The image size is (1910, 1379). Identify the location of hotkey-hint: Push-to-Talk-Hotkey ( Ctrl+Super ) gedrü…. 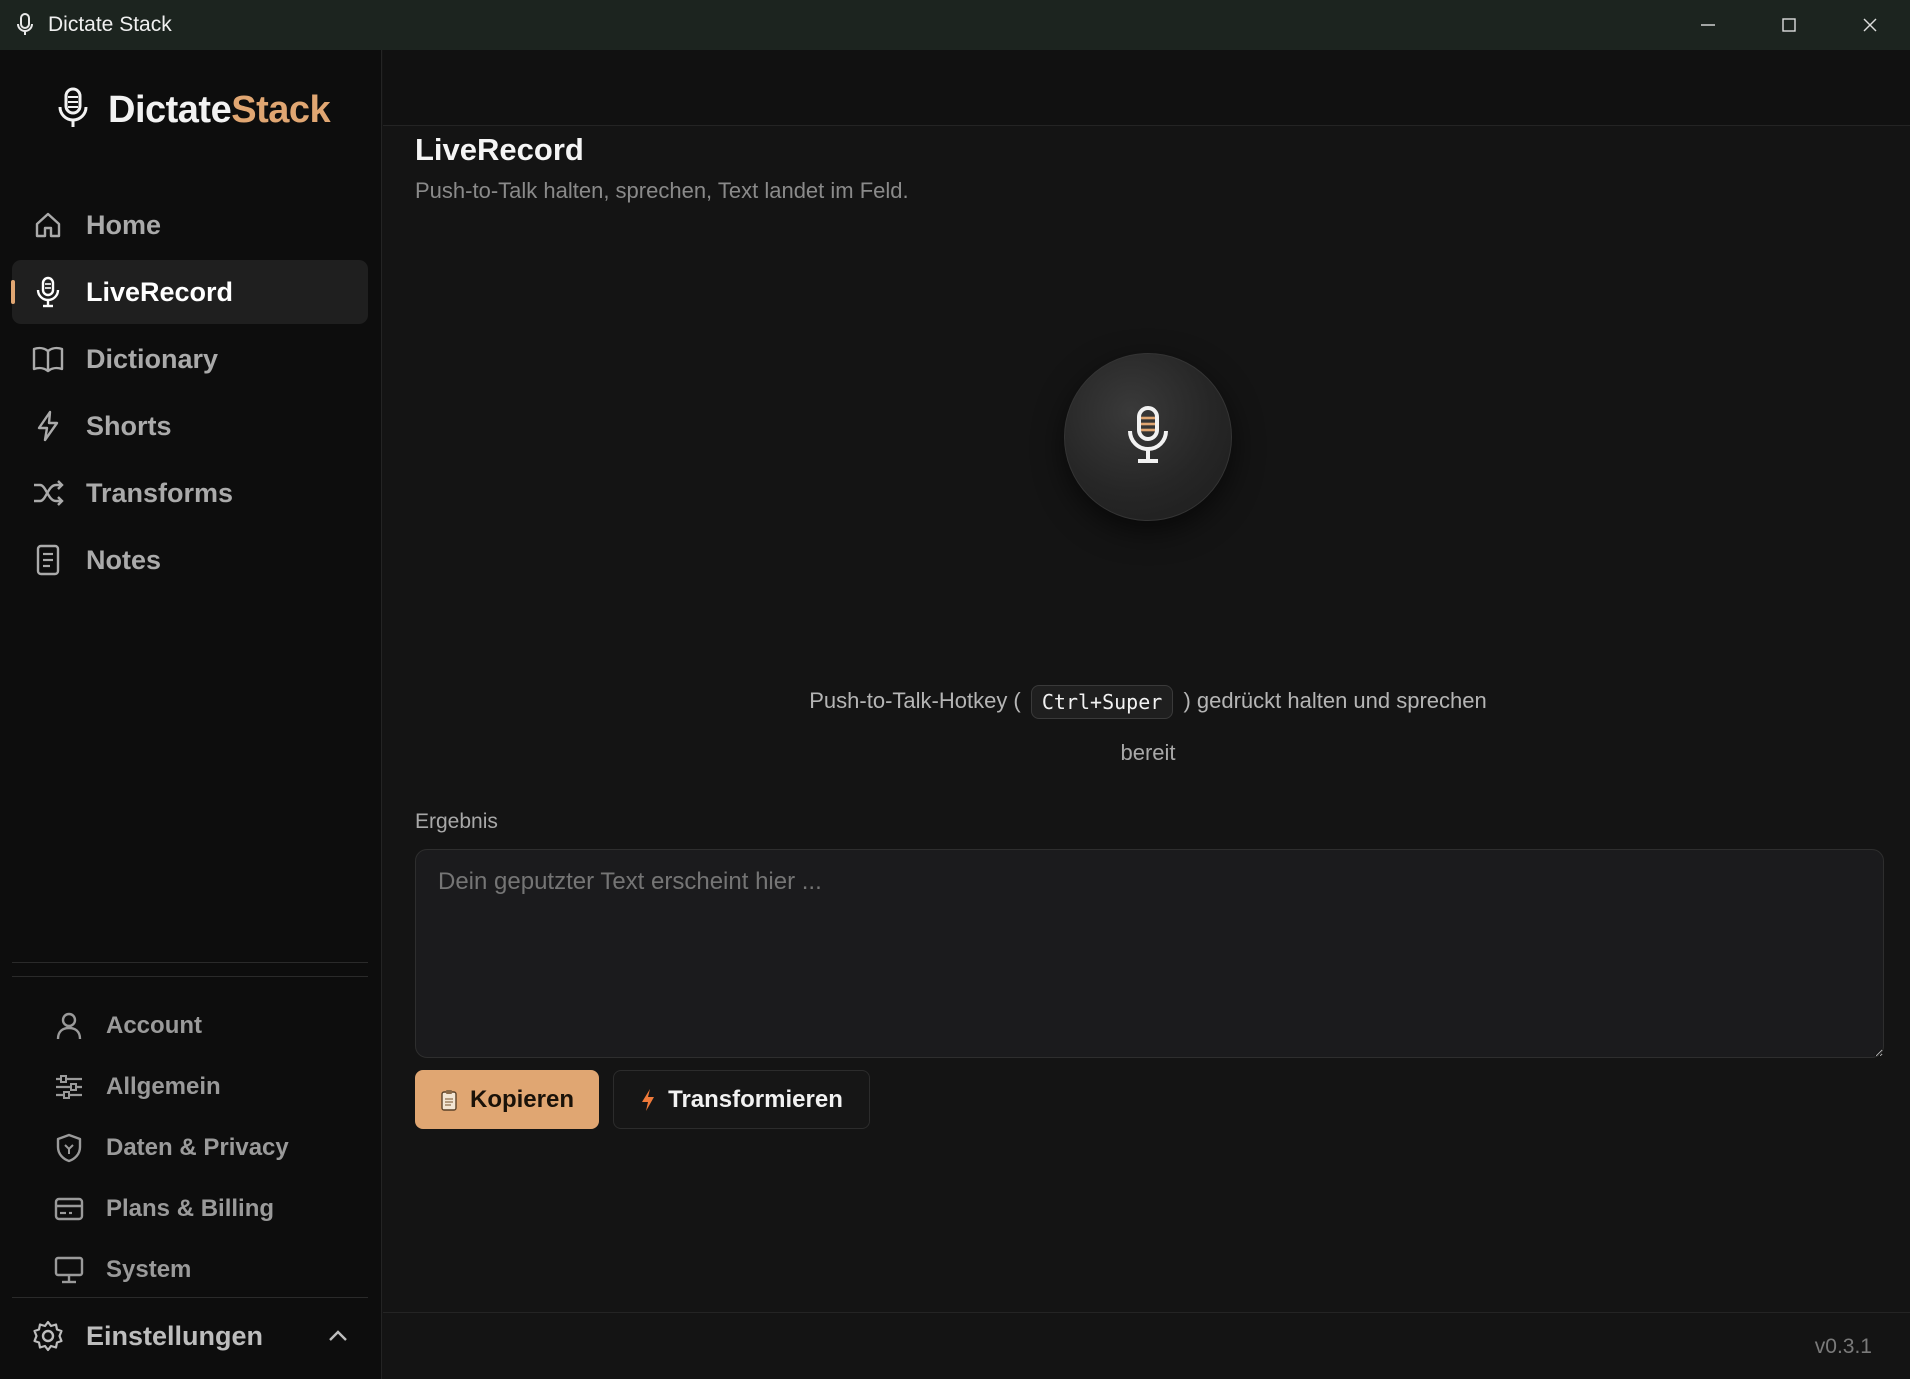
(1146, 702).